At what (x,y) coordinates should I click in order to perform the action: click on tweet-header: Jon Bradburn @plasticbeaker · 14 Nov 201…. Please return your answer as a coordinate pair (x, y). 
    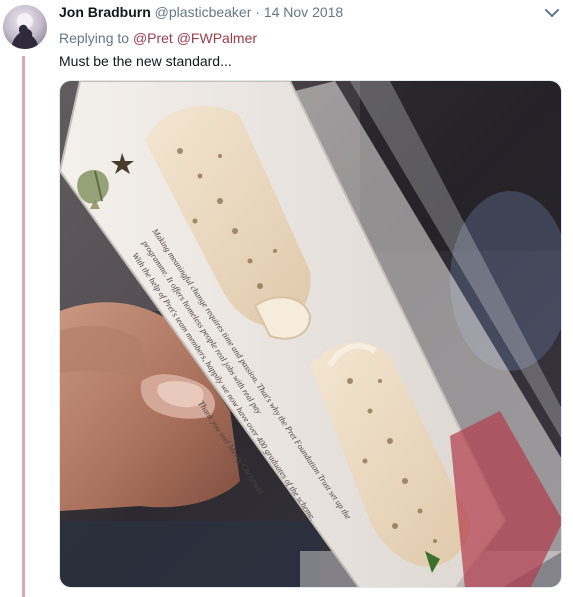
    Looking at the image, I should click on (201, 14).